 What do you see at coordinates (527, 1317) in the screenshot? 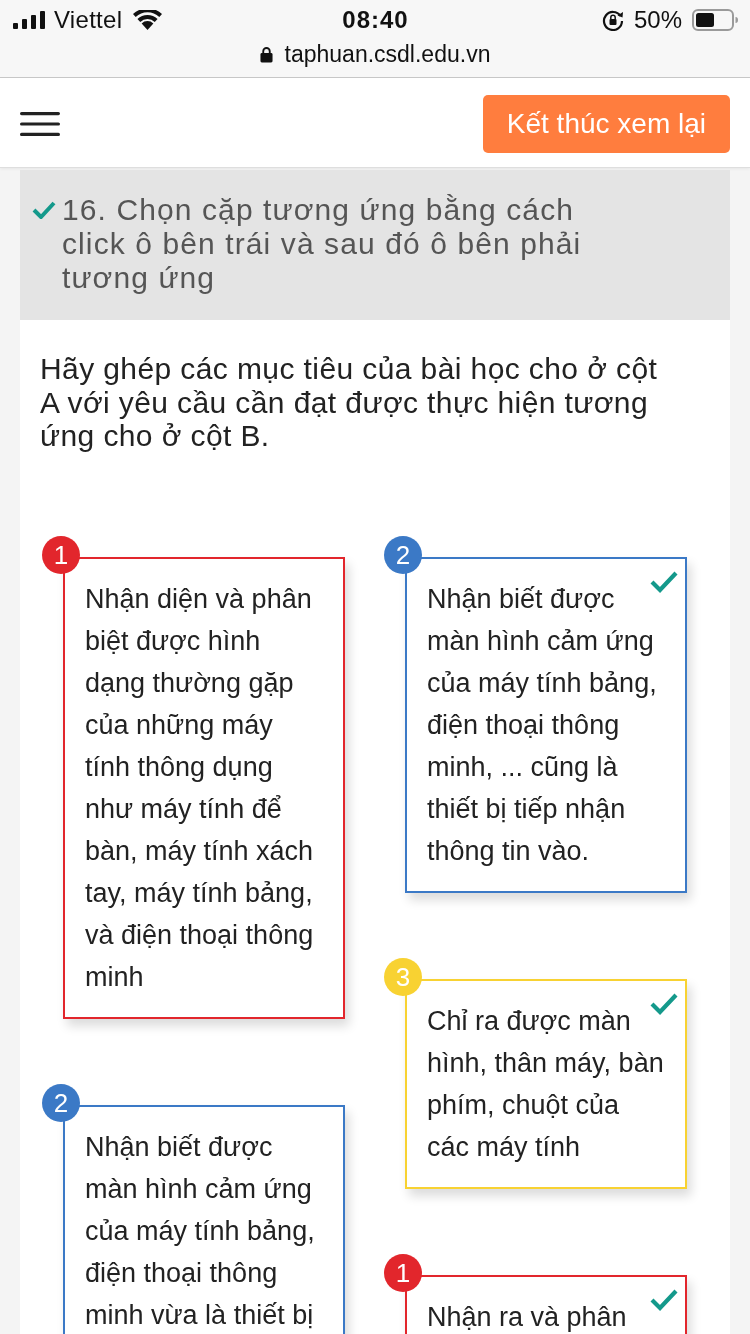
I see `card-text: Nhận ra và phân` at bounding box center [527, 1317].